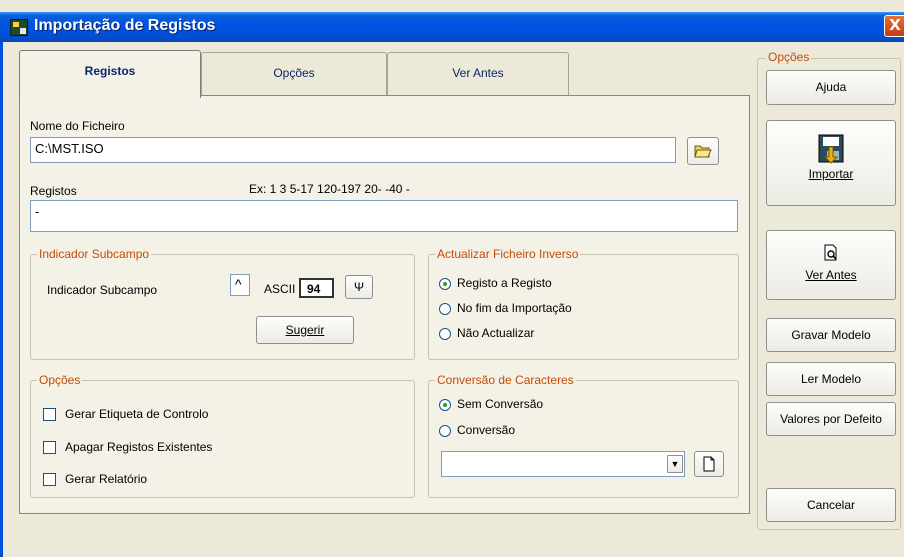  I want to click on close-button: X, so click(894, 26).